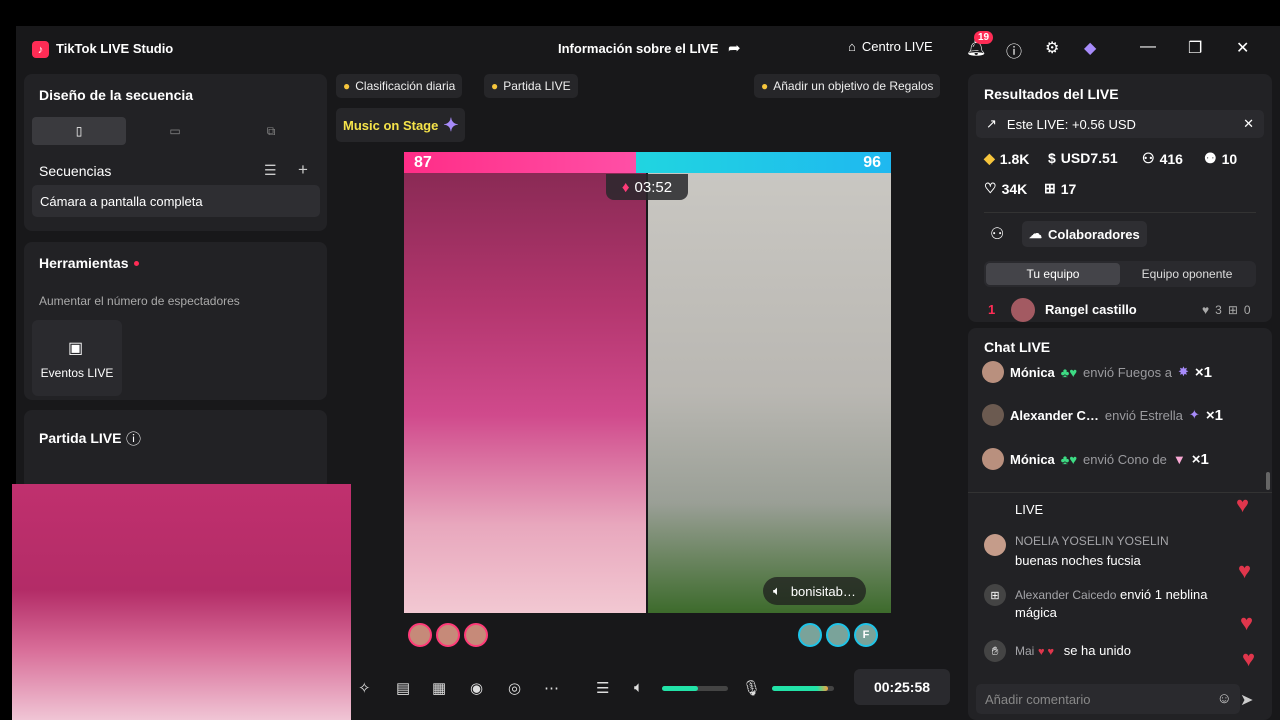  Describe the element at coordinates (1005, 188) in the screenshot. I see `likes-stat: ♡ 34K` at that location.